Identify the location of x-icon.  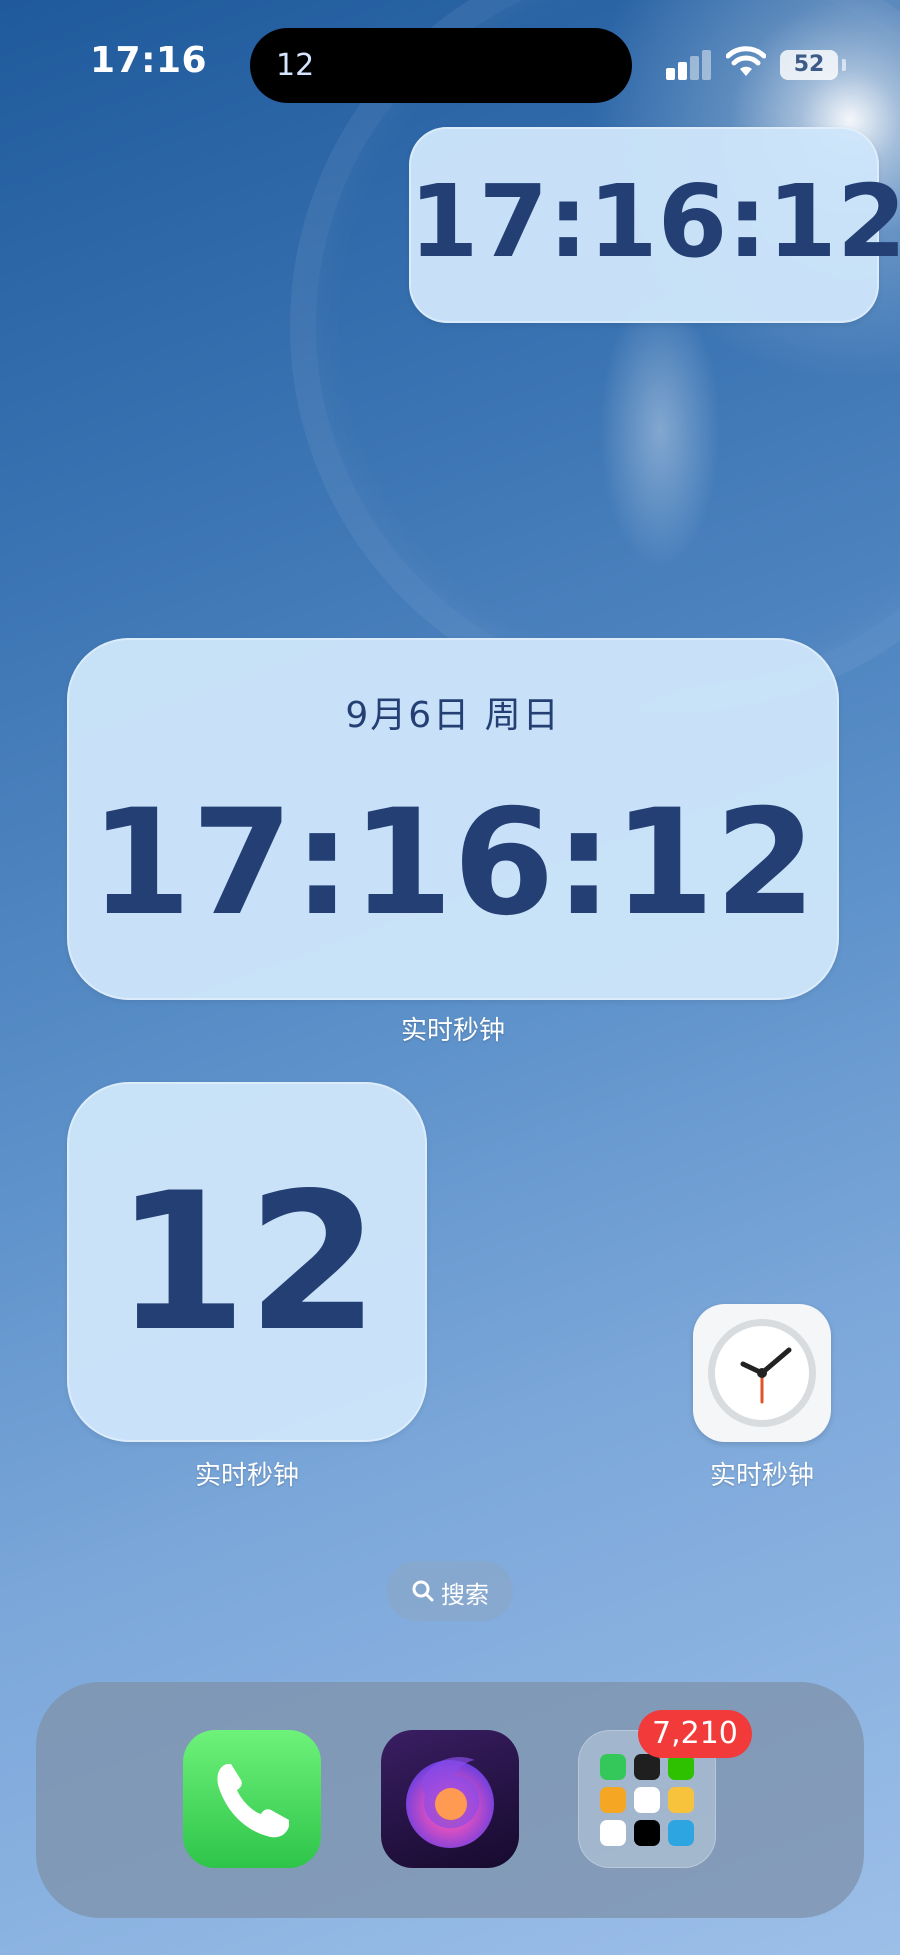
(647, 1833).